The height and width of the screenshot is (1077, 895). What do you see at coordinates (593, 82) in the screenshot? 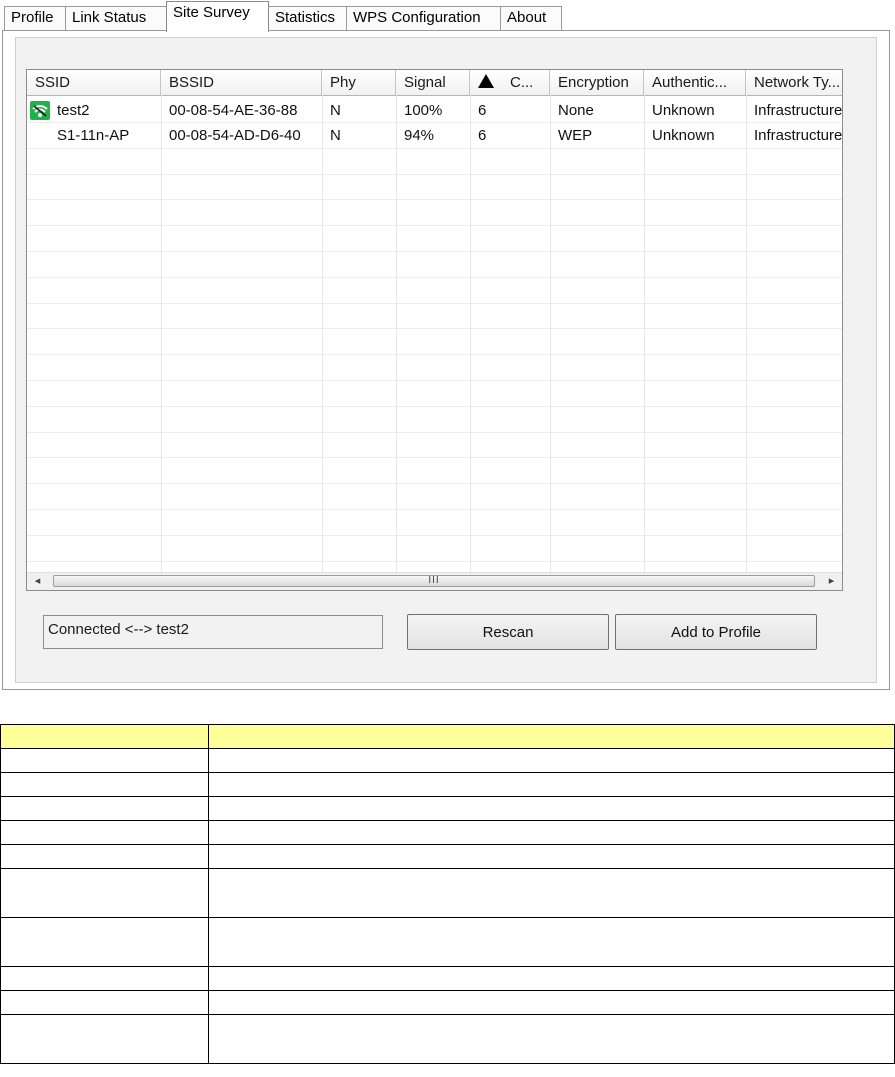
I see `column-encryption-label: Encryption` at bounding box center [593, 82].